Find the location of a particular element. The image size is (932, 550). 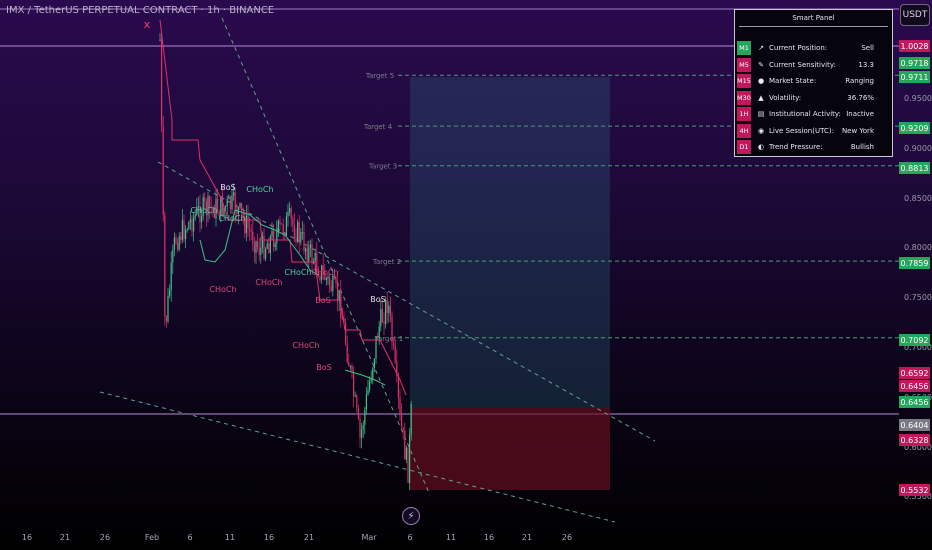

smart-panel-label: ● Market State: is located at coordinates (786, 81).